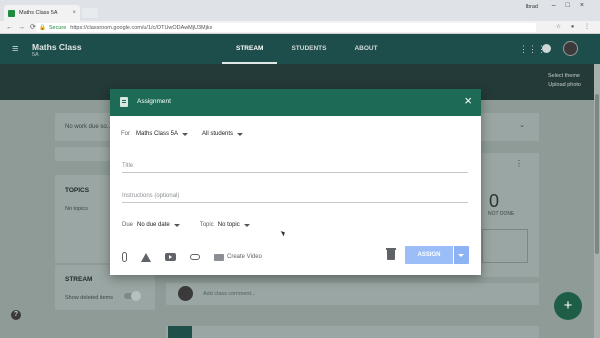  Describe the element at coordinates (568, 306) in the screenshot. I see `add-fab-button: +` at that location.